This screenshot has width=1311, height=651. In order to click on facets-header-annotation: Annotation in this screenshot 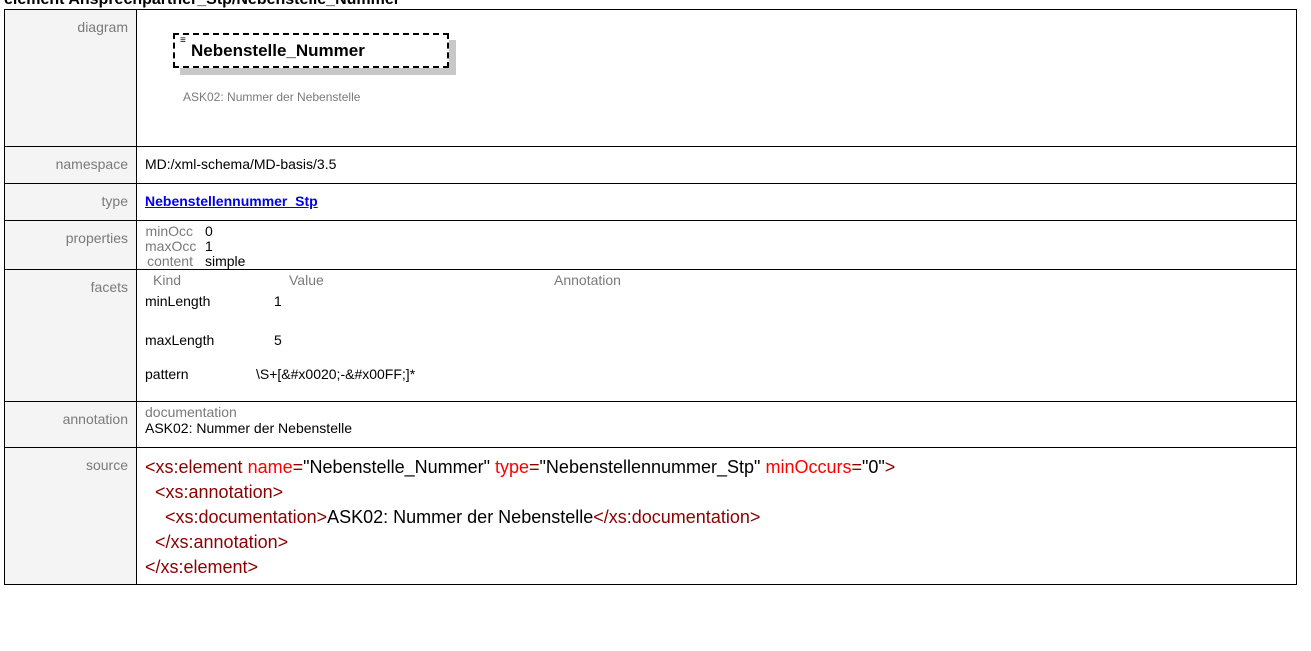, I will do `click(587, 280)`.